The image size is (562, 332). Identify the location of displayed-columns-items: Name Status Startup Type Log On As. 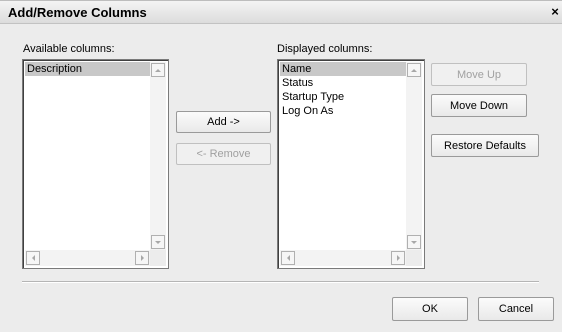
(343, 156).